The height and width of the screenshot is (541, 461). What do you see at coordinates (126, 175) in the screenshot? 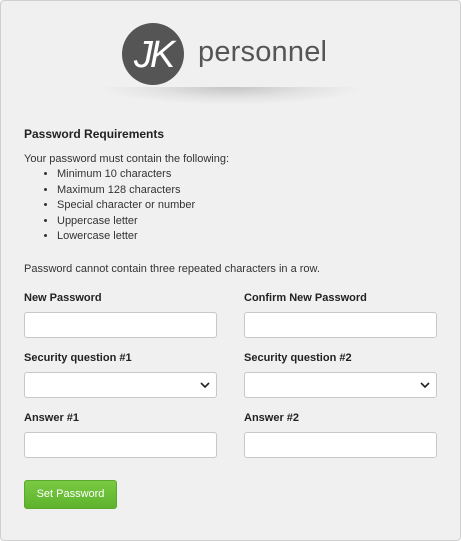
I see `requirement-item: Minimum 10 characters` at bounding box center [126, 175].